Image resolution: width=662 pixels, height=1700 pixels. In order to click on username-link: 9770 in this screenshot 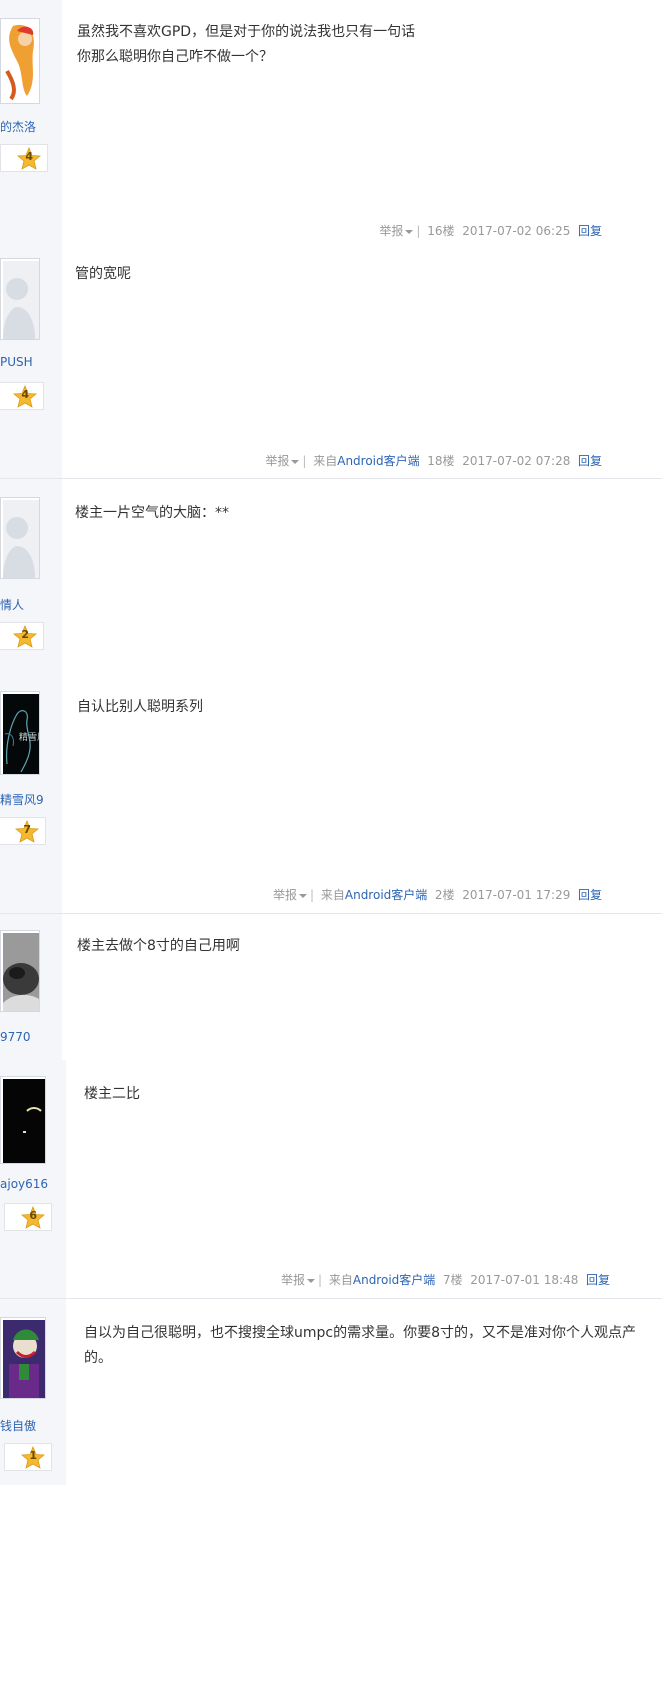, I will do `click(15, 1037)`.